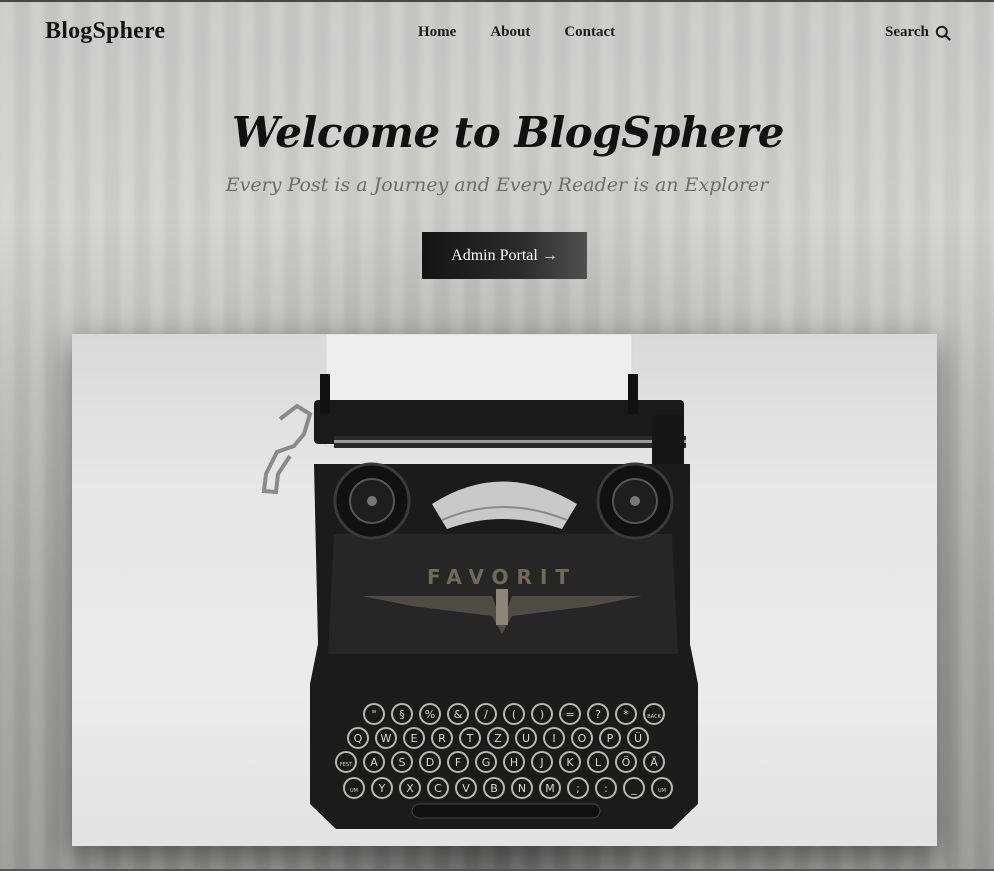 The width and height of the screenshot is (994, 871). Describe the element at coordinates (105, 31) in the screenshot. I see `brand-logo: BlogSphere` at that location.